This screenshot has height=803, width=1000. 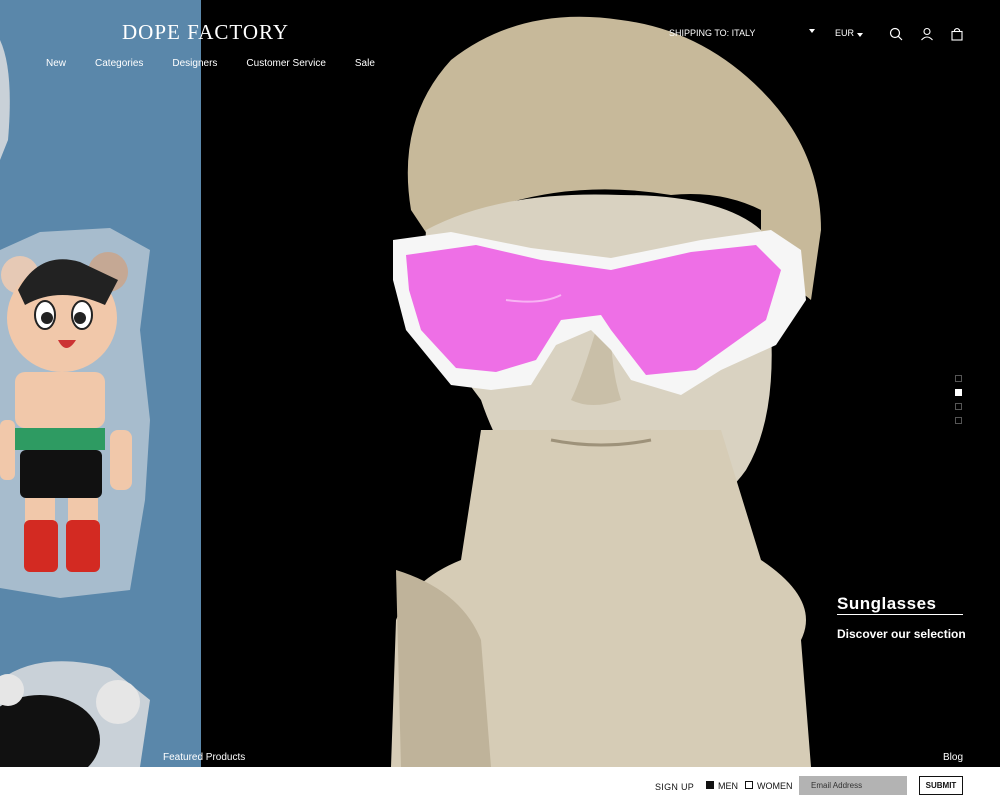 What do you see at coordinates (957, 34) in the screenshot?
I see `bag-icon` at bounding box center [957, 34].